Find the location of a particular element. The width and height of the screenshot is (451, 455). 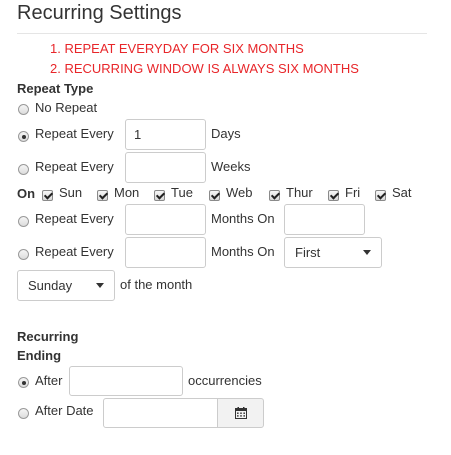

ending-after-date-label: After Date is located at coordinates (64, 410).